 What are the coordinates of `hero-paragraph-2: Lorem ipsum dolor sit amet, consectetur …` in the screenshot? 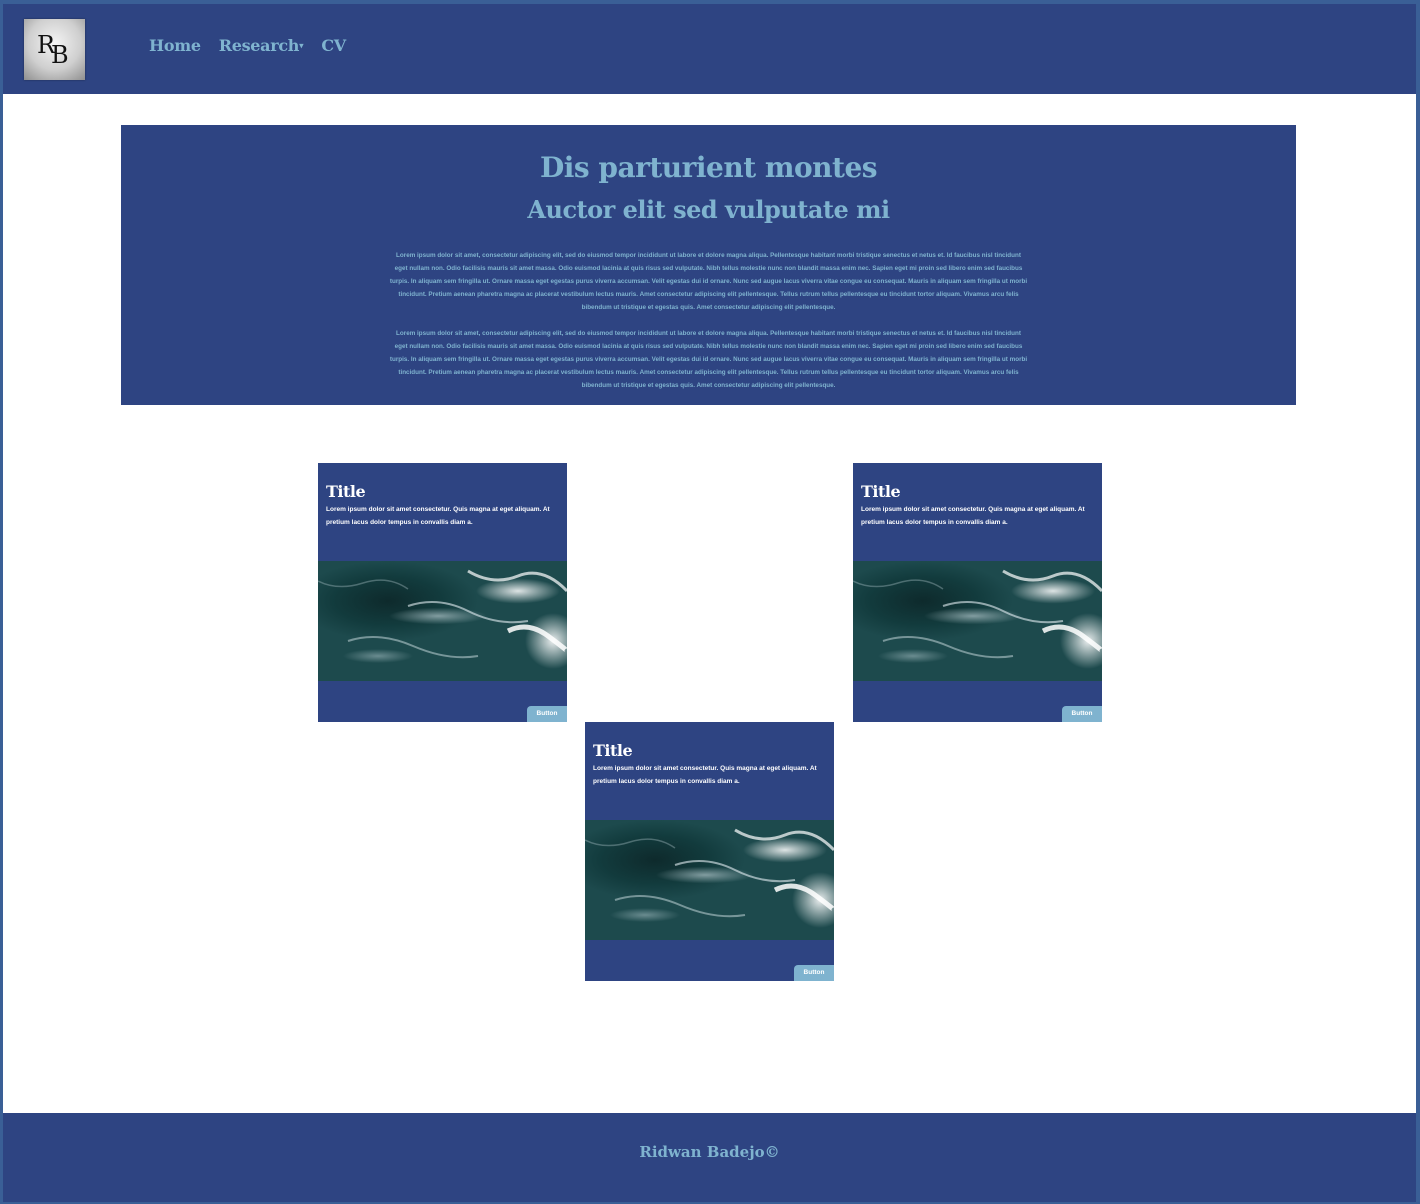 It's located at (708, 359).